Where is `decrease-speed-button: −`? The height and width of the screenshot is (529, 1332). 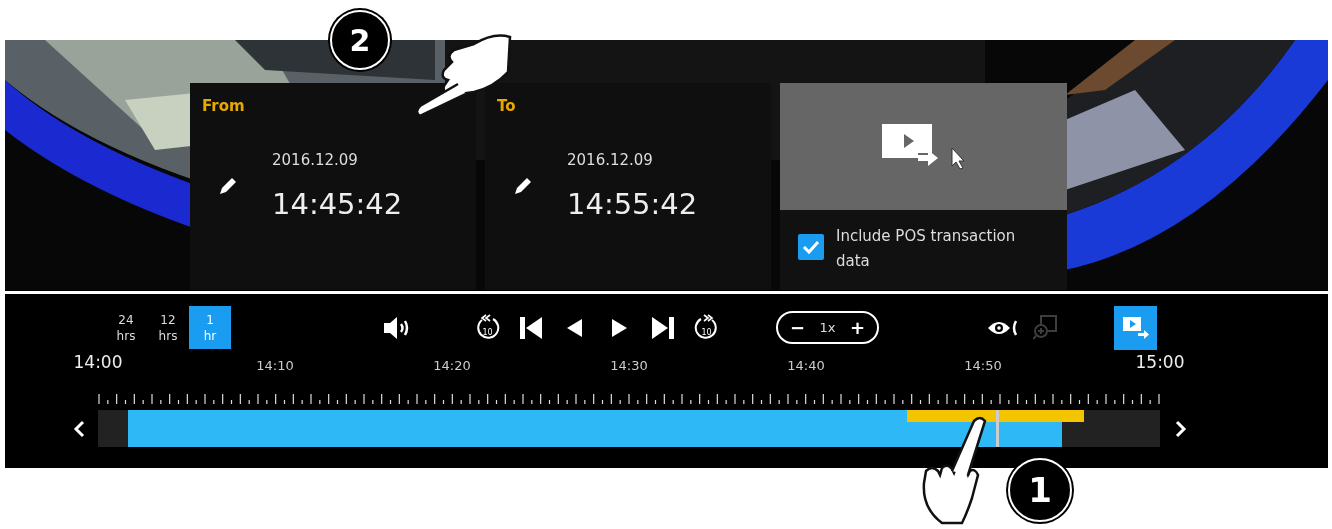
decrease-speed-button: − is located at coordinates (798, 327).